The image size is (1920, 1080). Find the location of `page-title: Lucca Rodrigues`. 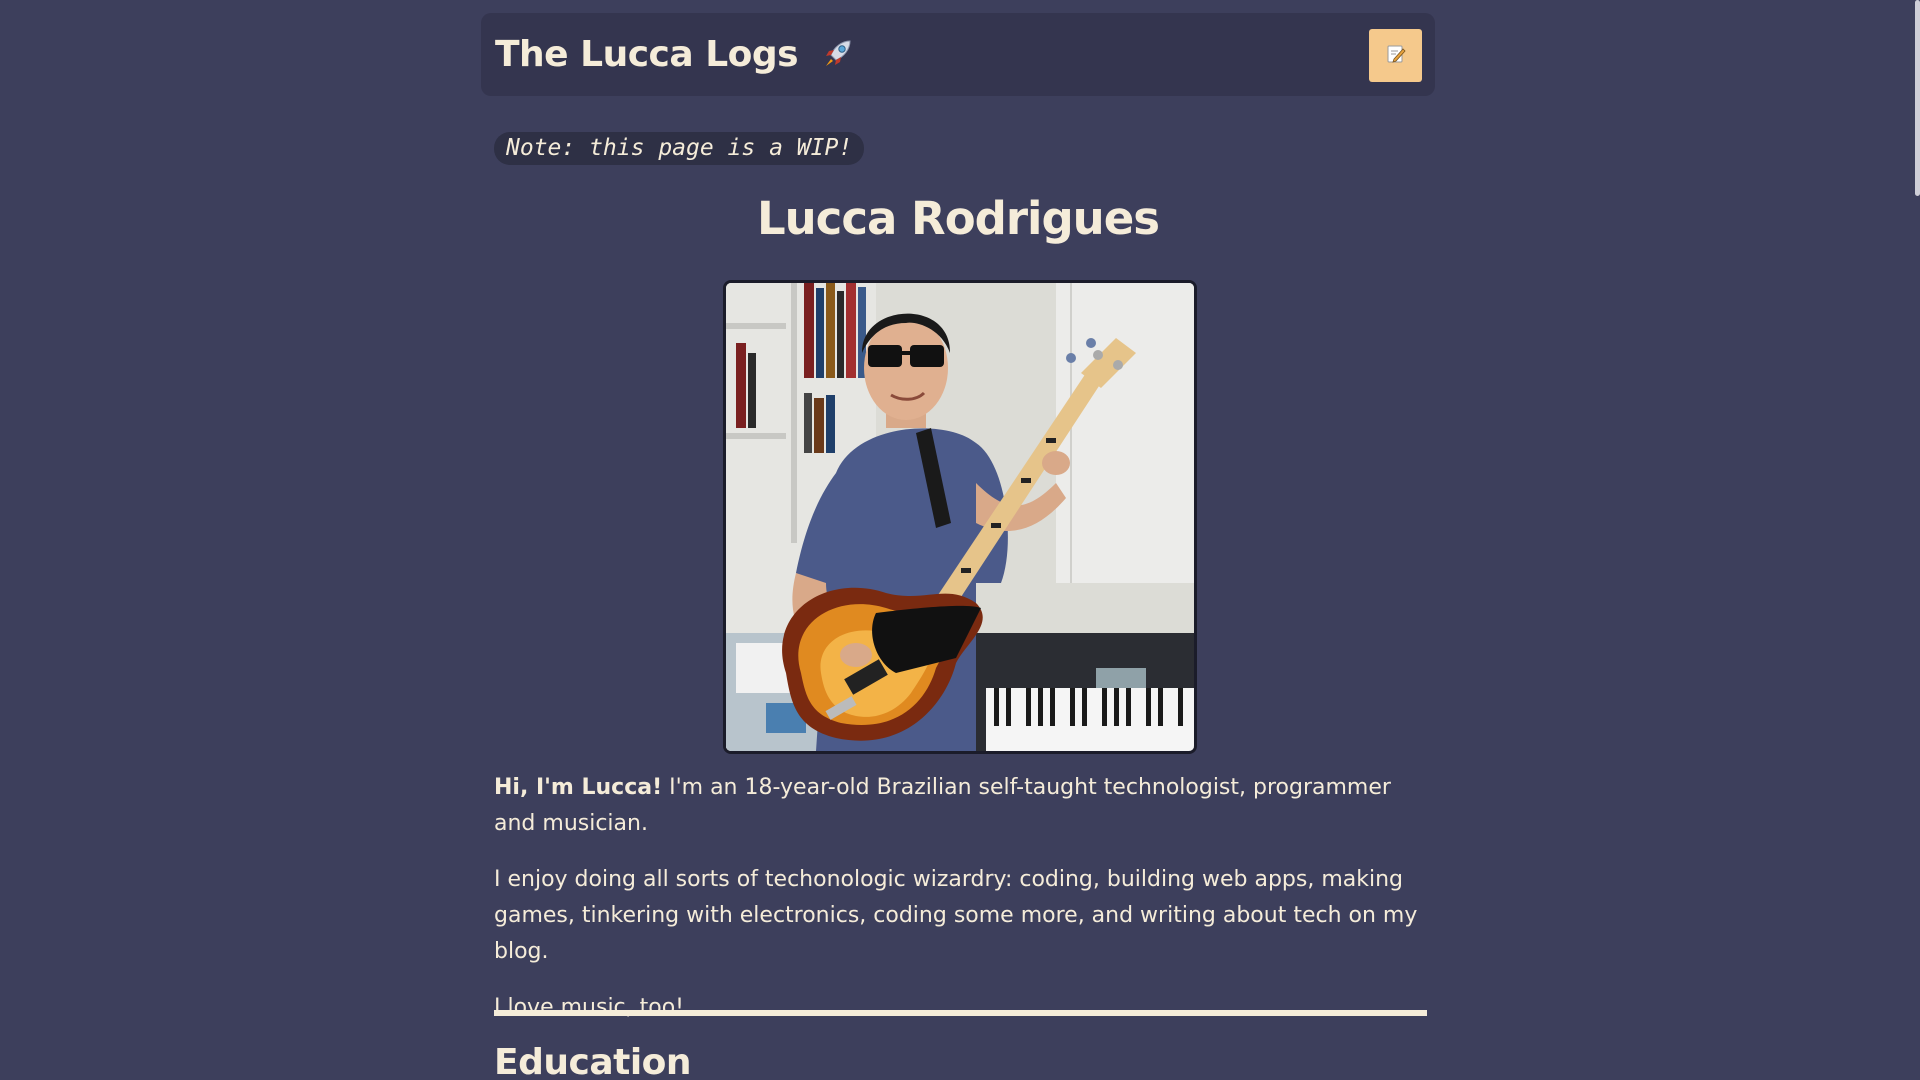

page-title: Lucca Rodrigues is located at coordinates (958, 218).